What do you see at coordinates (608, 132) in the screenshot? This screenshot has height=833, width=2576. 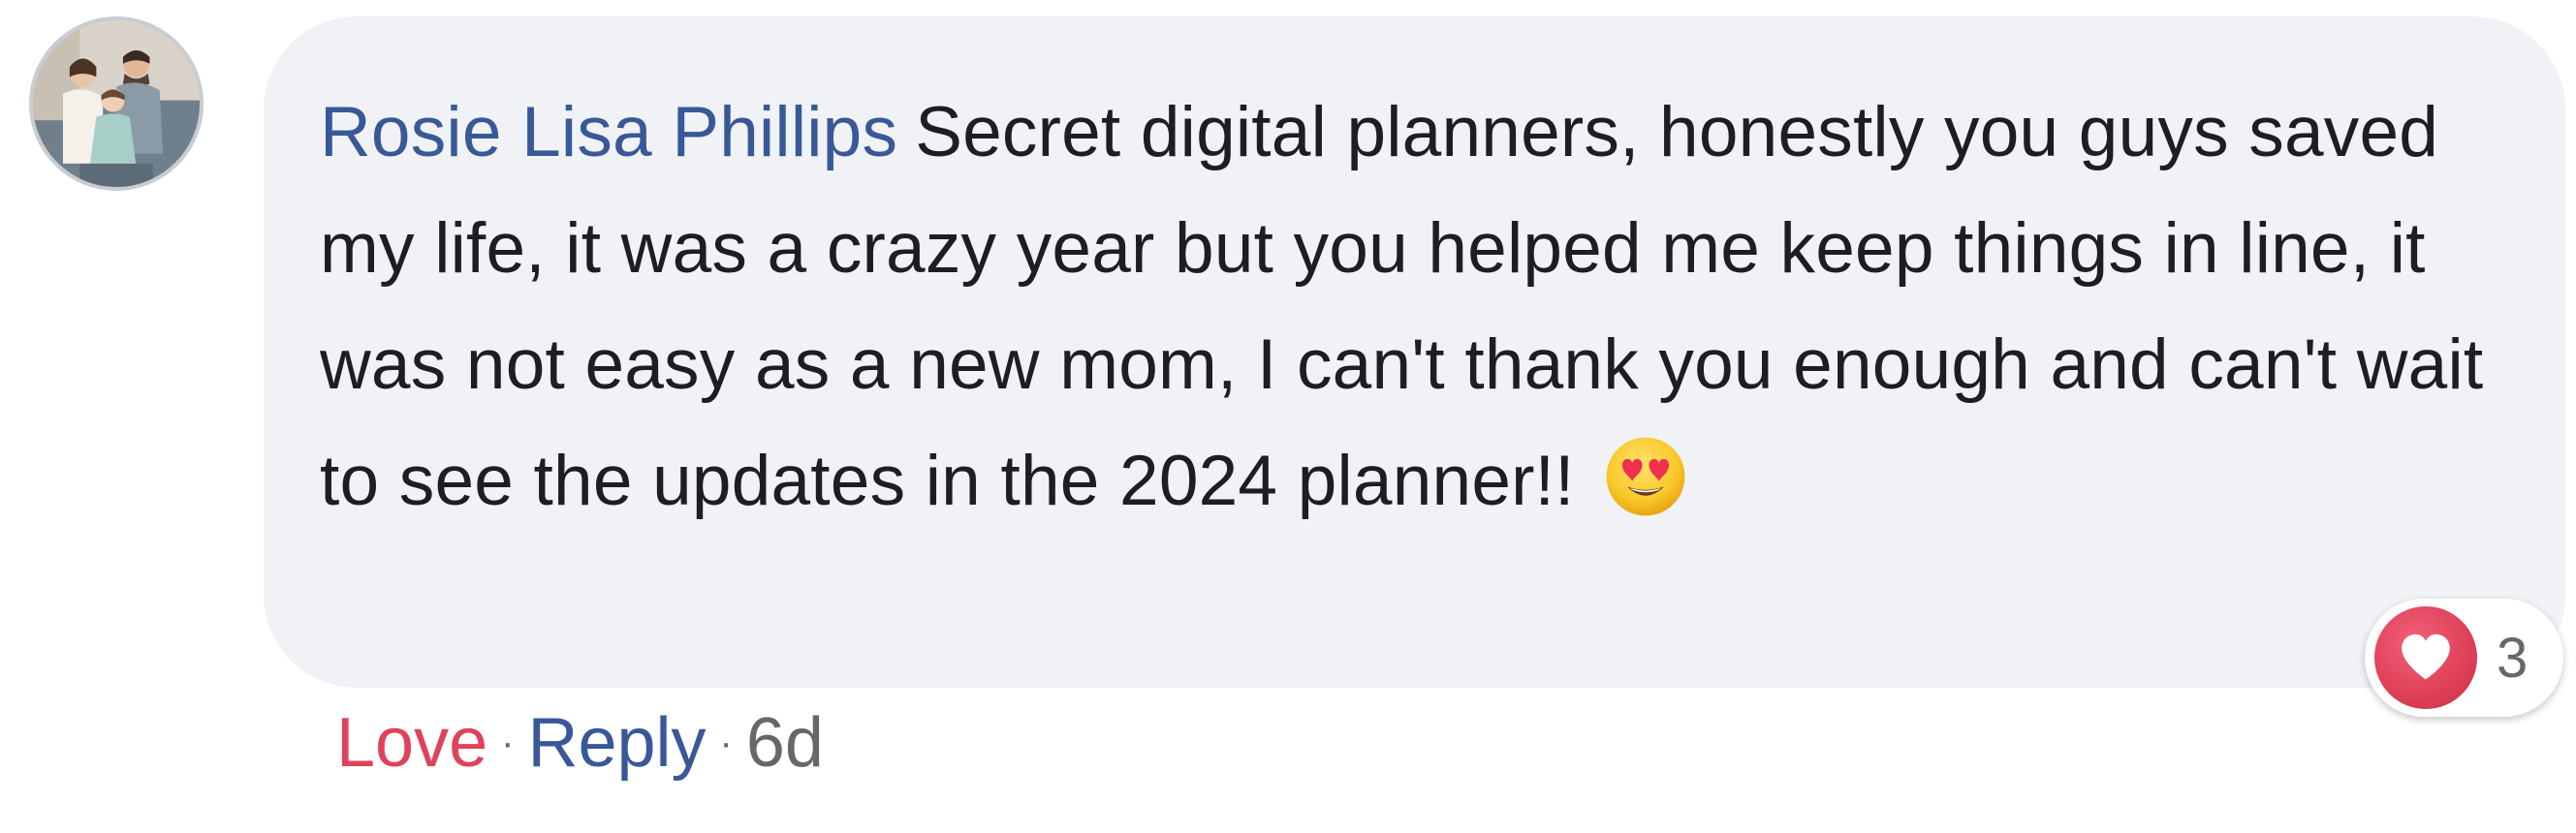 I see `author-name-link: Rosie Lisa Phillips` at bounding box center [608, 132].